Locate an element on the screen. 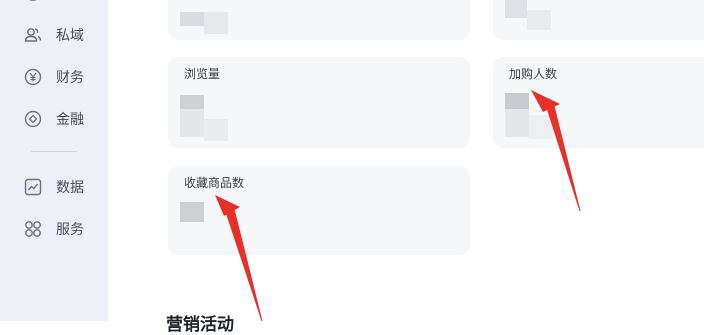  sidebar-item-service: 服务 is located at coordinates (54, 229).